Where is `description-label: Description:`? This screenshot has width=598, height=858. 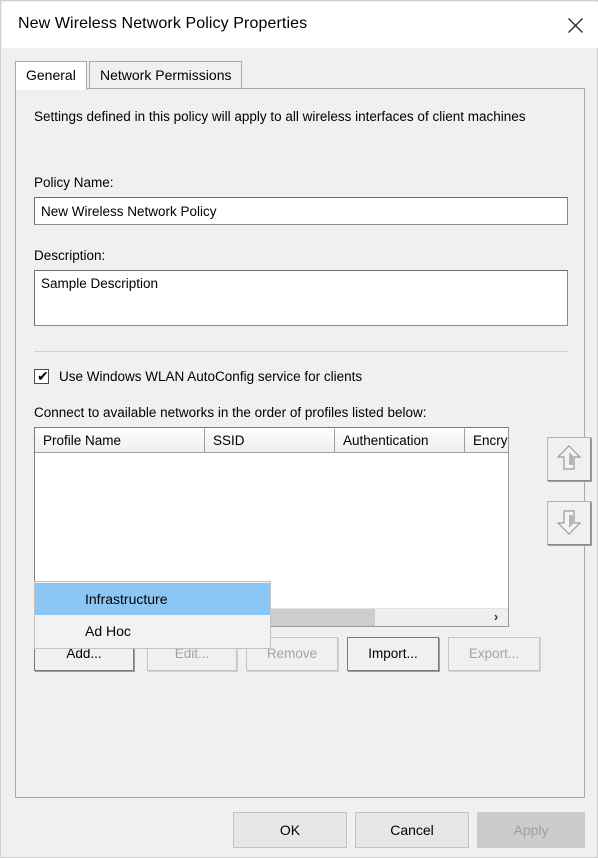
description-label: Description: is located at coordinates (70, 255).